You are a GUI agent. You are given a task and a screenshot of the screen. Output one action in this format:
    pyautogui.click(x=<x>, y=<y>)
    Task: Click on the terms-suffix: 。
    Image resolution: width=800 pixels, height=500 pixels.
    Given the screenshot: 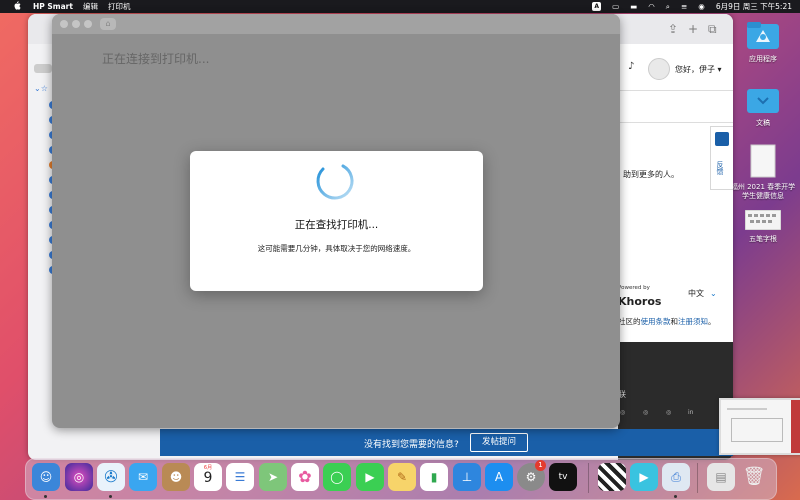 What is the action you would take?
    pyautogui.click(x=712, y=321)
    